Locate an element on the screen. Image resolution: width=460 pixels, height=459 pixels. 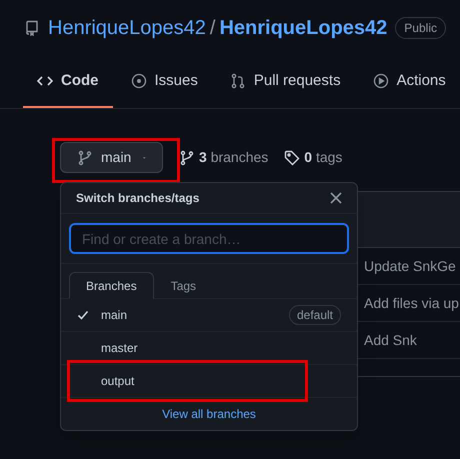
commit-message: Add files via up is located at coordinates (411, 303).